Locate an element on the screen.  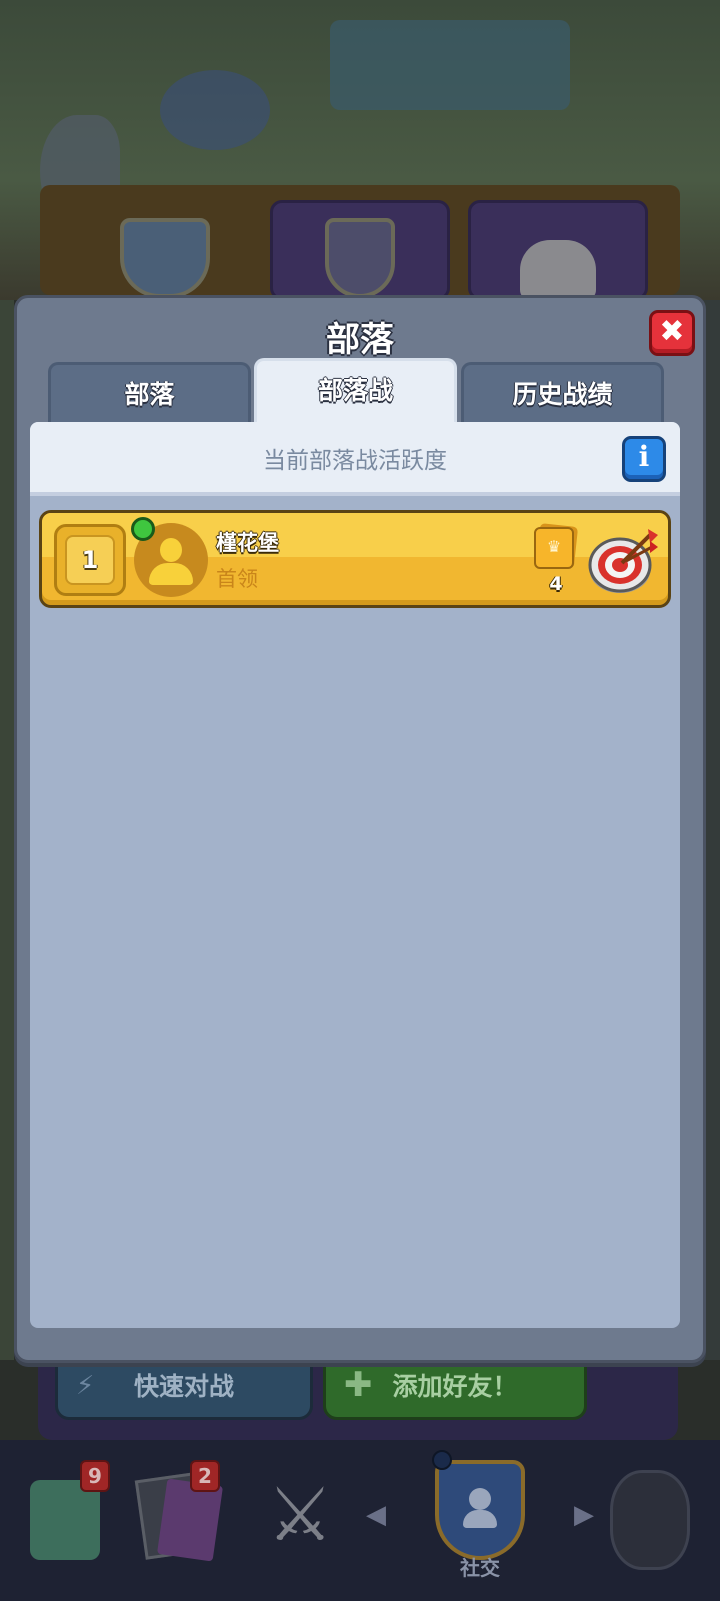
shop-badge: 9 is located at coordinates (95, 1476).